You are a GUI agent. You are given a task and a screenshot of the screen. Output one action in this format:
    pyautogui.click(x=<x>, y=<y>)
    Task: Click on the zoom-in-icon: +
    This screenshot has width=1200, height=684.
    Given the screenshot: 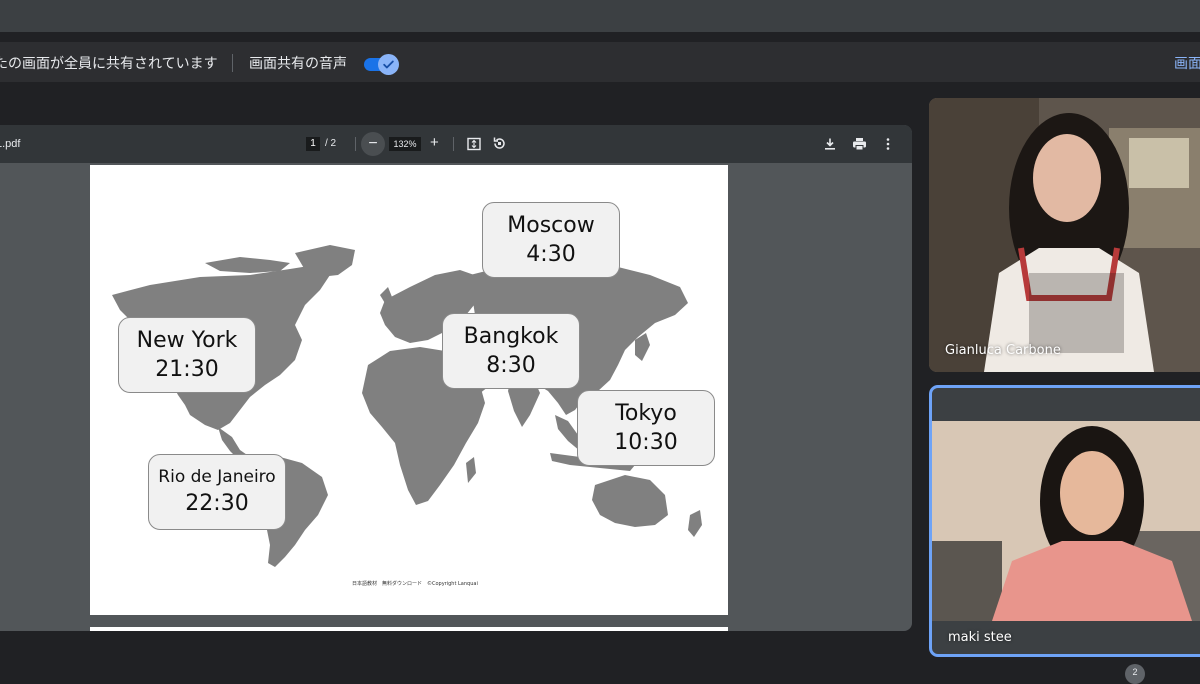 What is the action you would take?
    pyautogui.click(x=434, y=142)
    